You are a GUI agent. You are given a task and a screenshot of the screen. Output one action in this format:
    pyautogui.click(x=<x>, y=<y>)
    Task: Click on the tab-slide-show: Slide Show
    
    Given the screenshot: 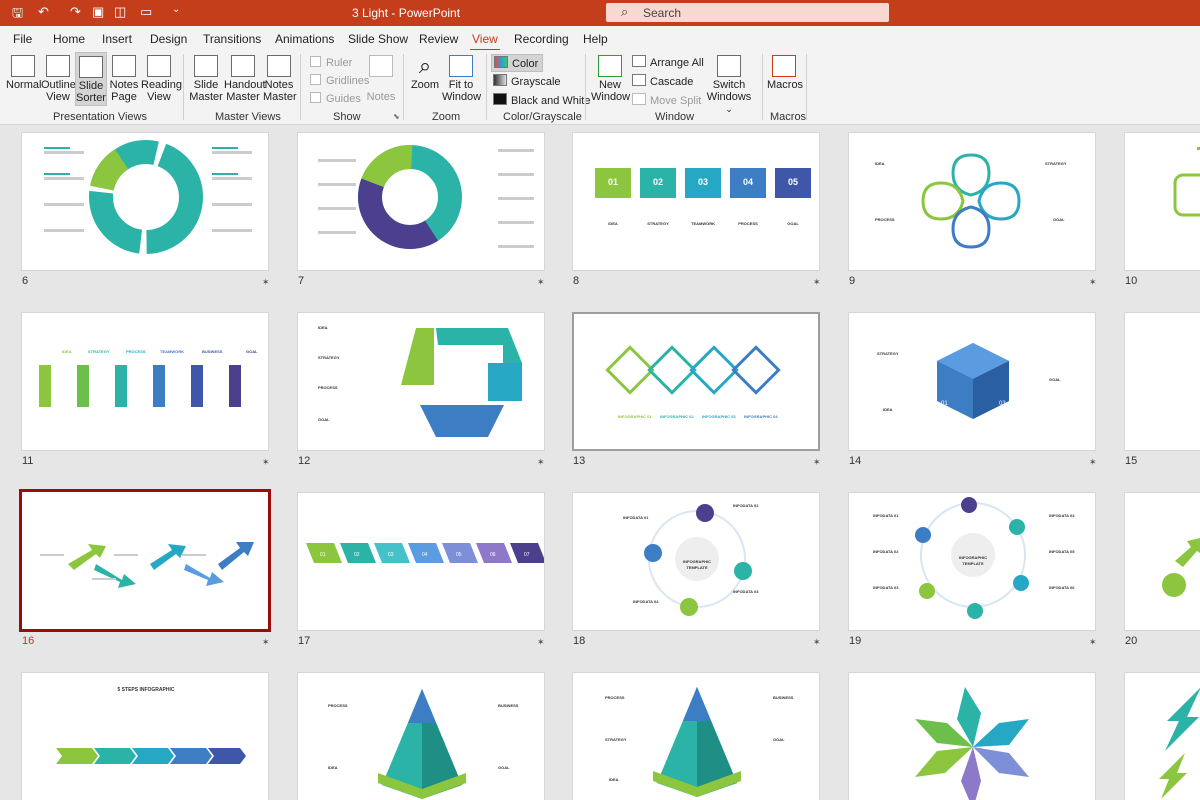 What is the action you would take?
    pyautogui.click(x=378, y=39)
    